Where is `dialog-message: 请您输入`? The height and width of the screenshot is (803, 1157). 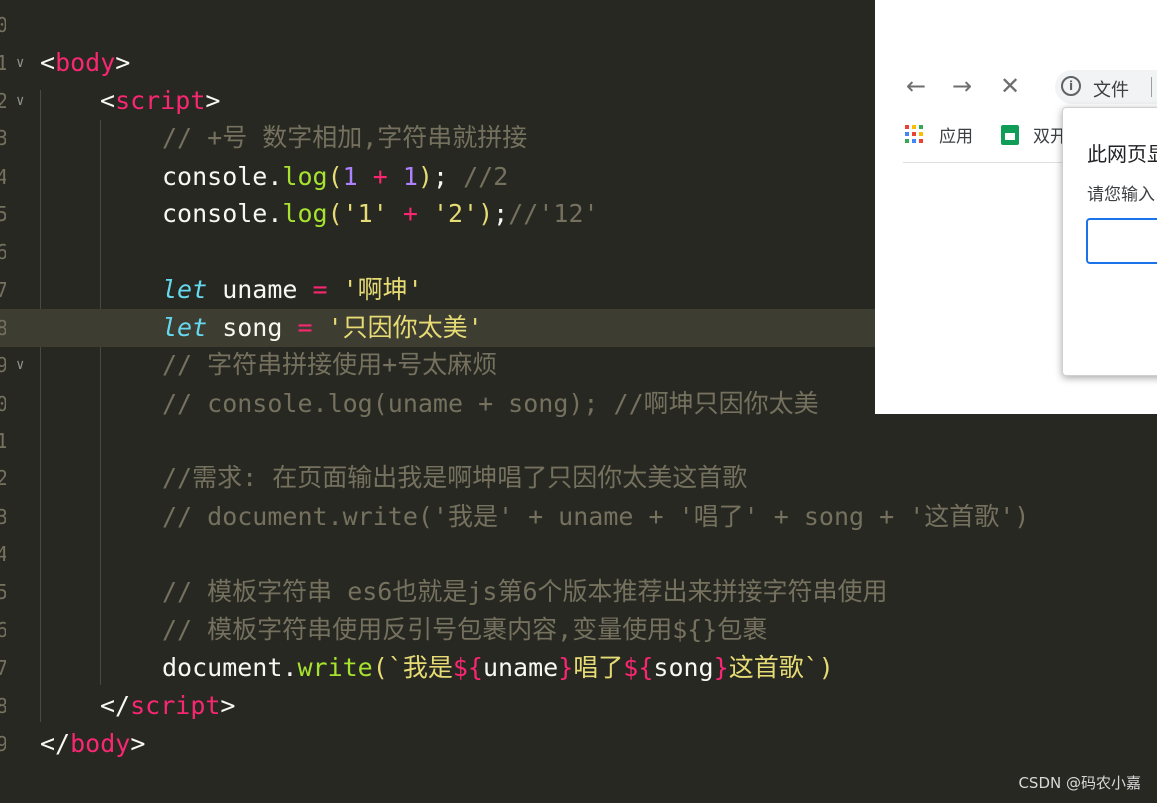
dialog-message: 请您输入 is located at coordinates (1121, 195).